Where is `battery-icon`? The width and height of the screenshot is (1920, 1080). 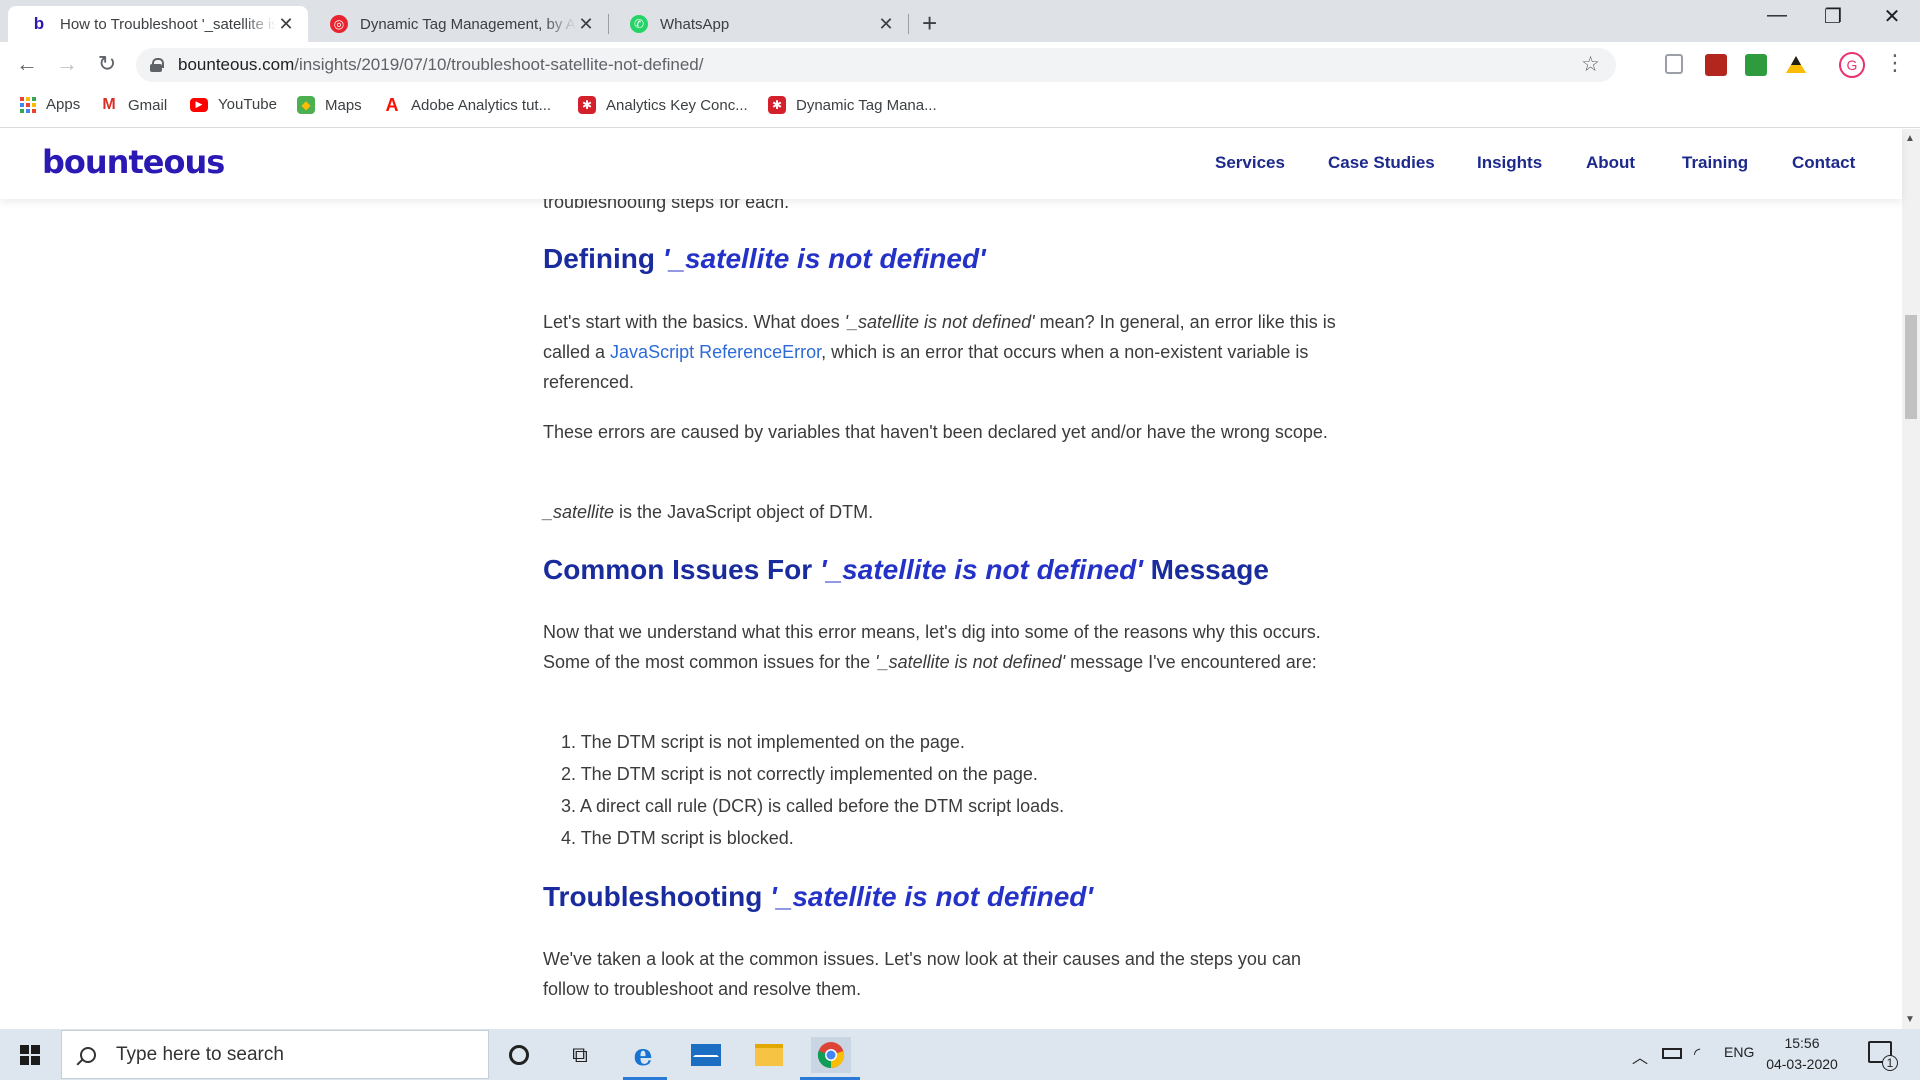
battery-icon is located at coordinates (1672, 1053).